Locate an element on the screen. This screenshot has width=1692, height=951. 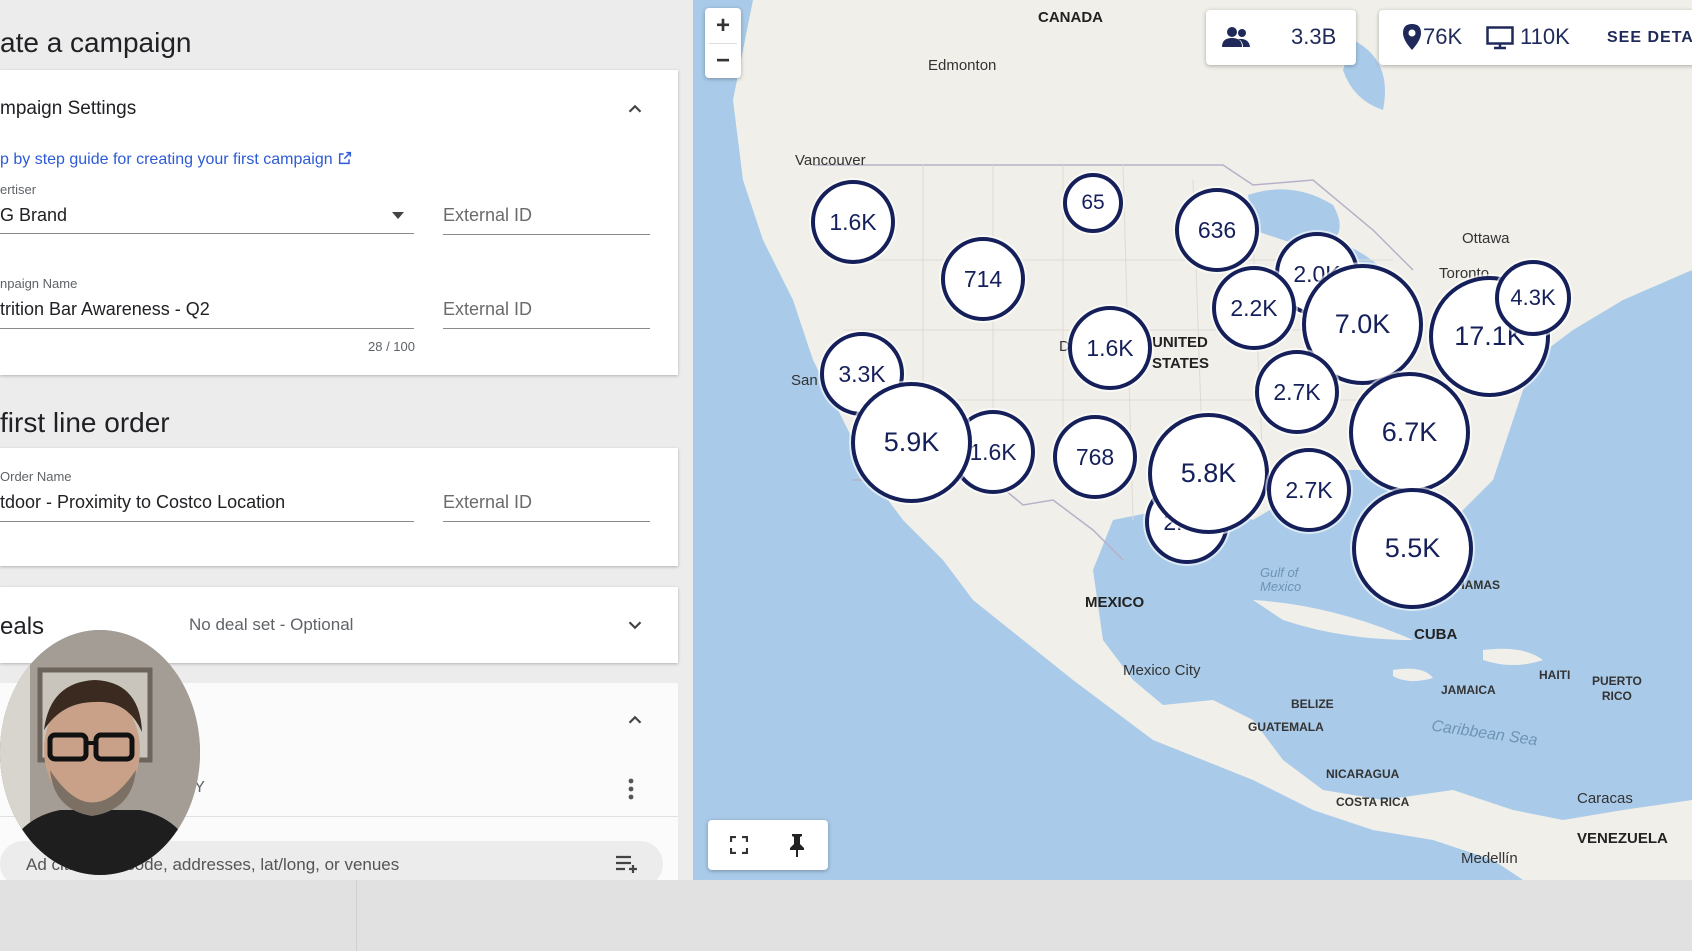
label-cuba: CUBA is located at coordinates (1436, 634).